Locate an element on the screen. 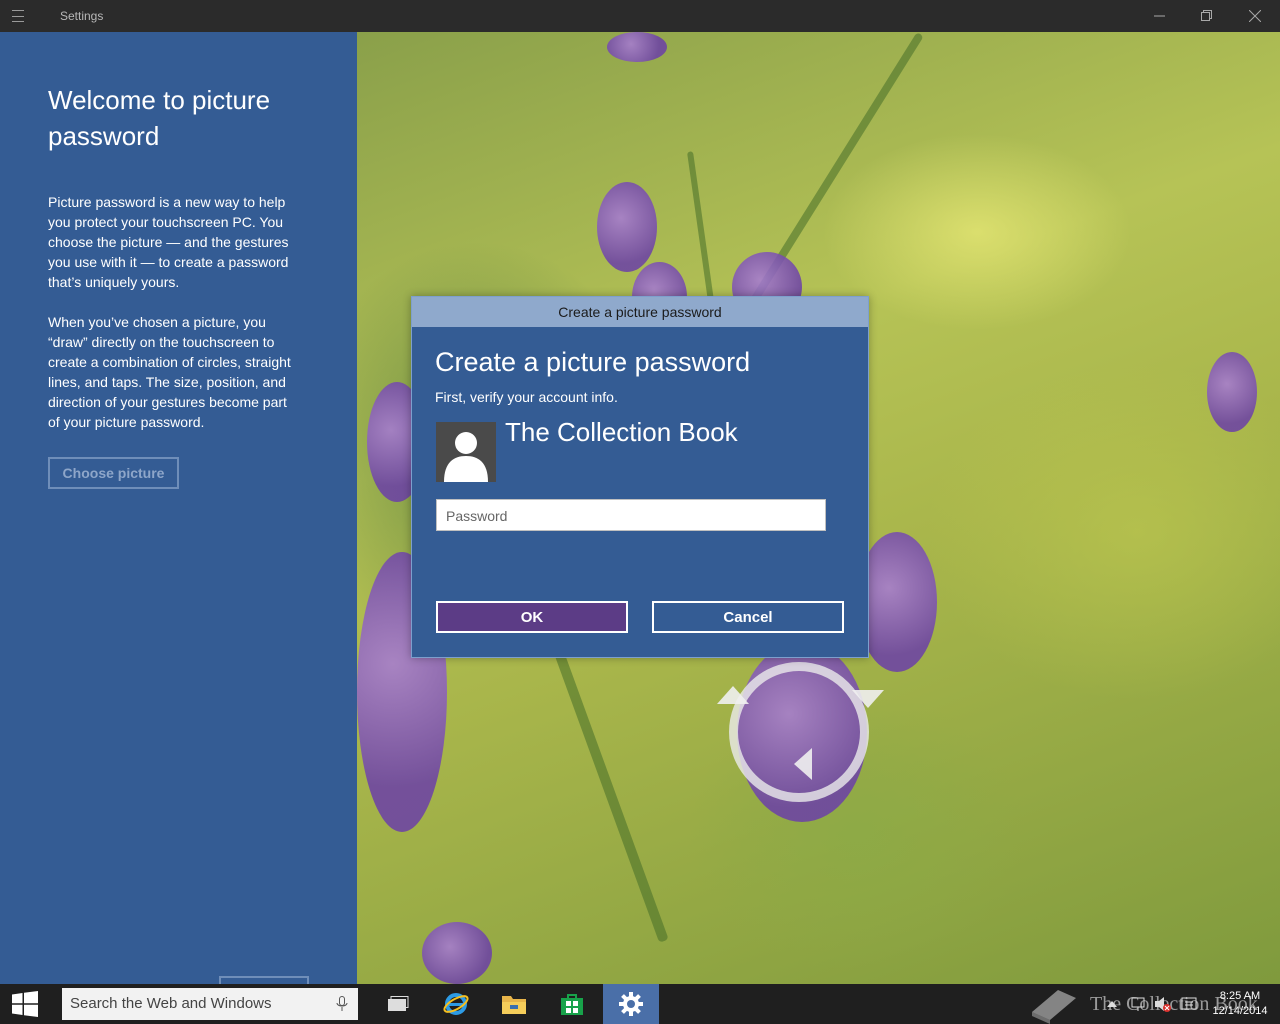 This screenshot has width=1280, height=1024. restore-button is located at coordinates (1207, 16).